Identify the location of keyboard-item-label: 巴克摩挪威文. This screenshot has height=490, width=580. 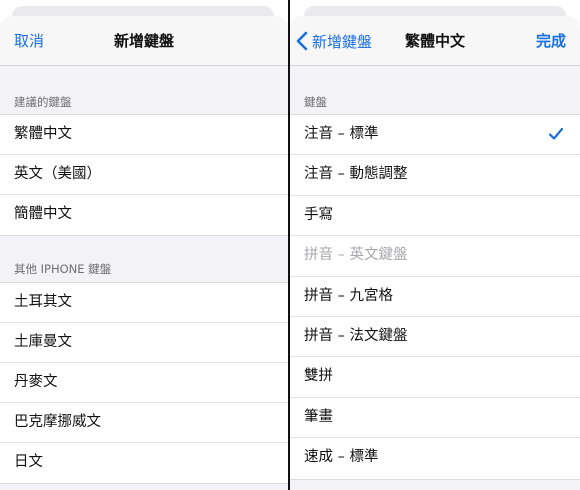
(57, 422).